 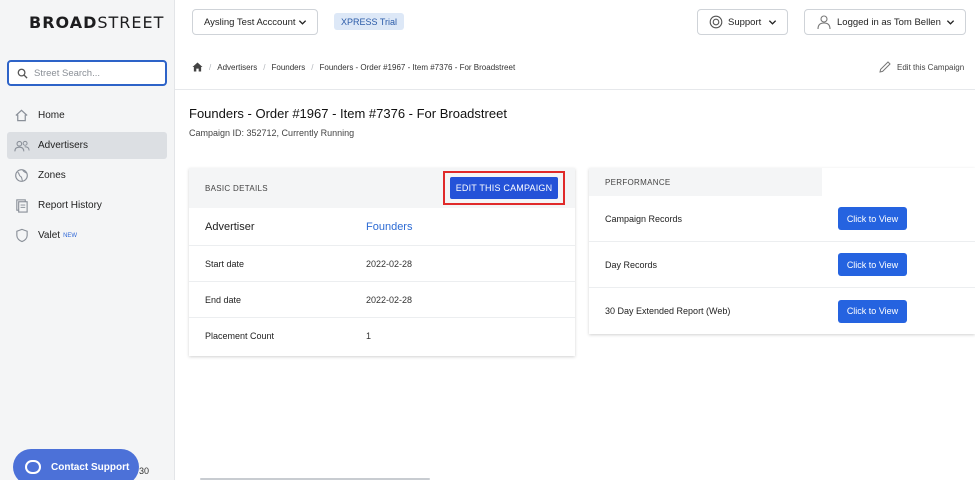 What do you see at coordinates (716, 22) in the screenshot?
I see `lifebuoy-icon` at bounding box center [716, 22].